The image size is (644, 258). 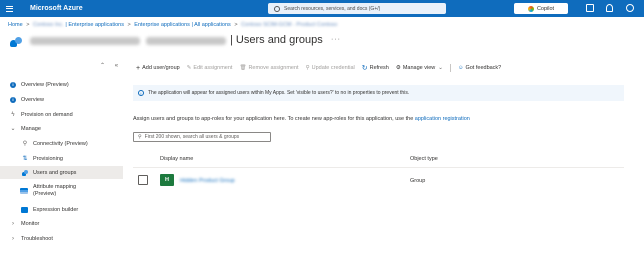 What do you see at coordinates (419, 68) in the screenshot?
I see `manage-view-button: ⚙ Manage view ⌄` at bounding box center [419, 68].